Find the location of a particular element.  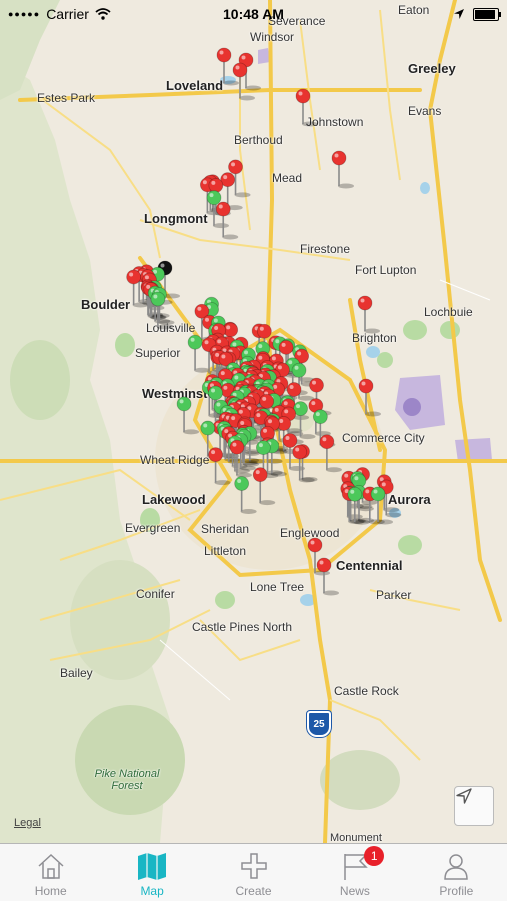

status-bar: ●●●●● Carrier 10:48 AM is located at coordinates (253, 14).